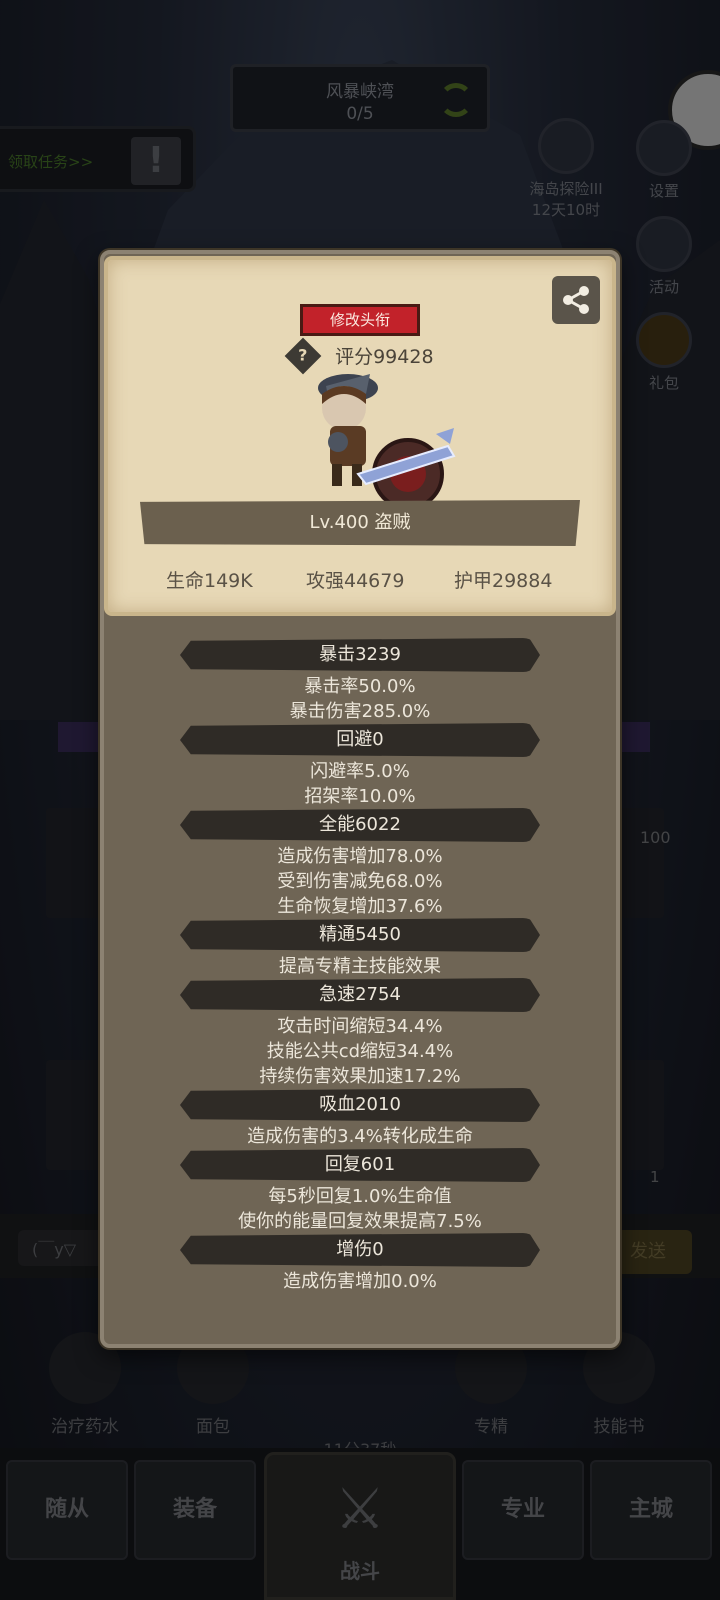 Image resolution: width=720 pixels, height=1600 pixels. What do you see at coordinates (360, 686) in the screenshot?
I see `attribute-detail: 暴击率50.0%` at bounding box center [360, 686].